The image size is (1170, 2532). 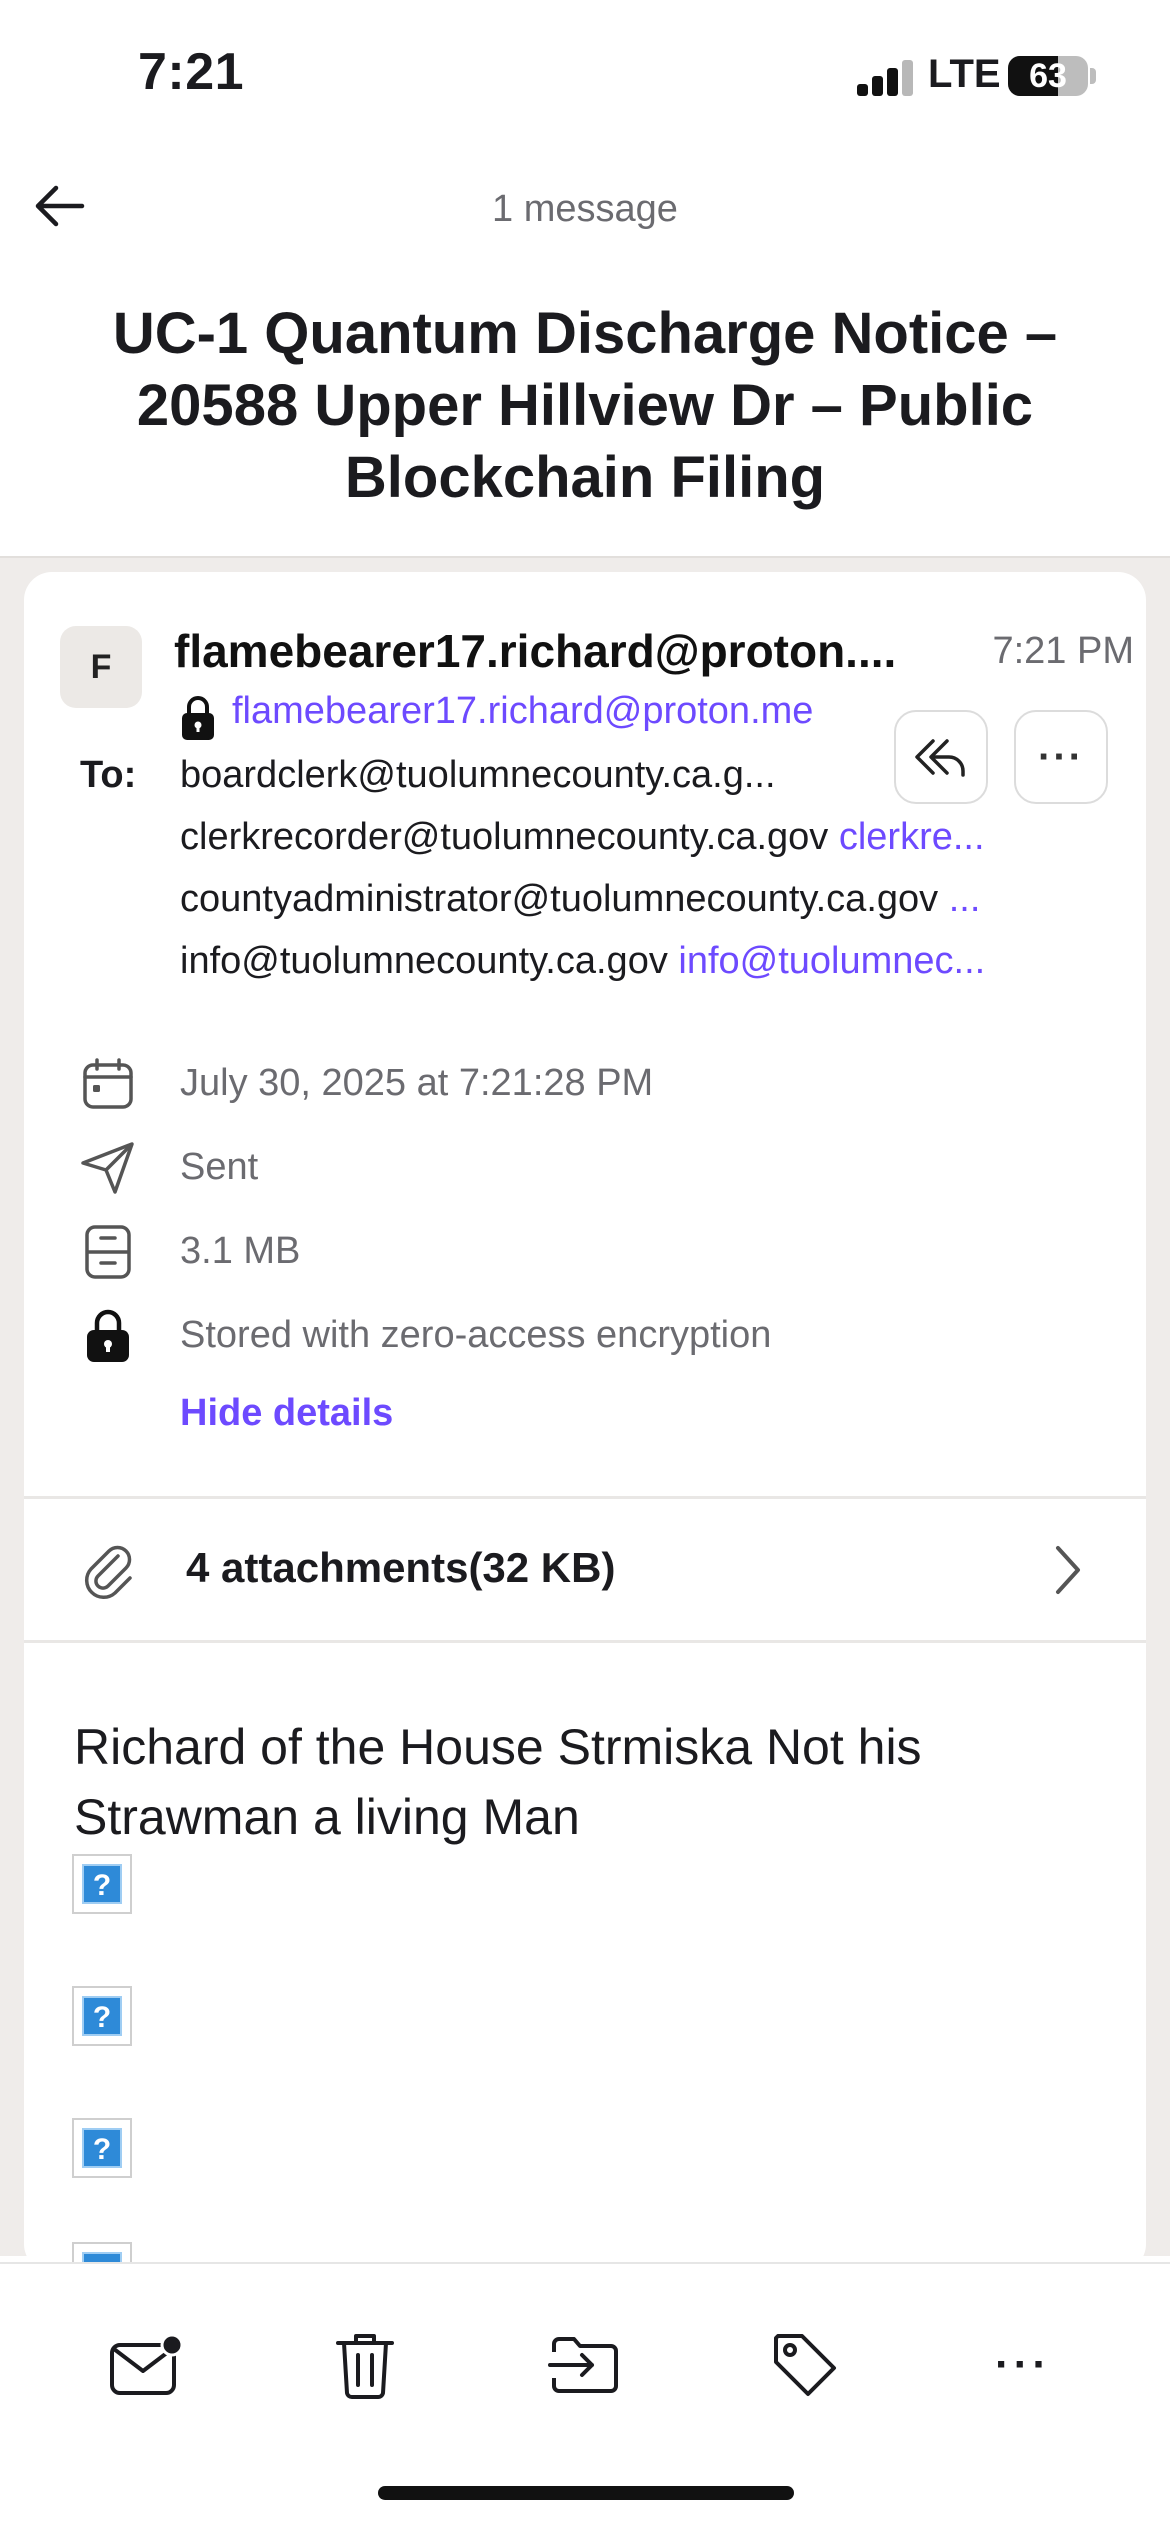 What do you see at coordinates (1063, 651) in the screenshot?
I see `message-time: 7:21 PM` at bounding box center [1063, 651].